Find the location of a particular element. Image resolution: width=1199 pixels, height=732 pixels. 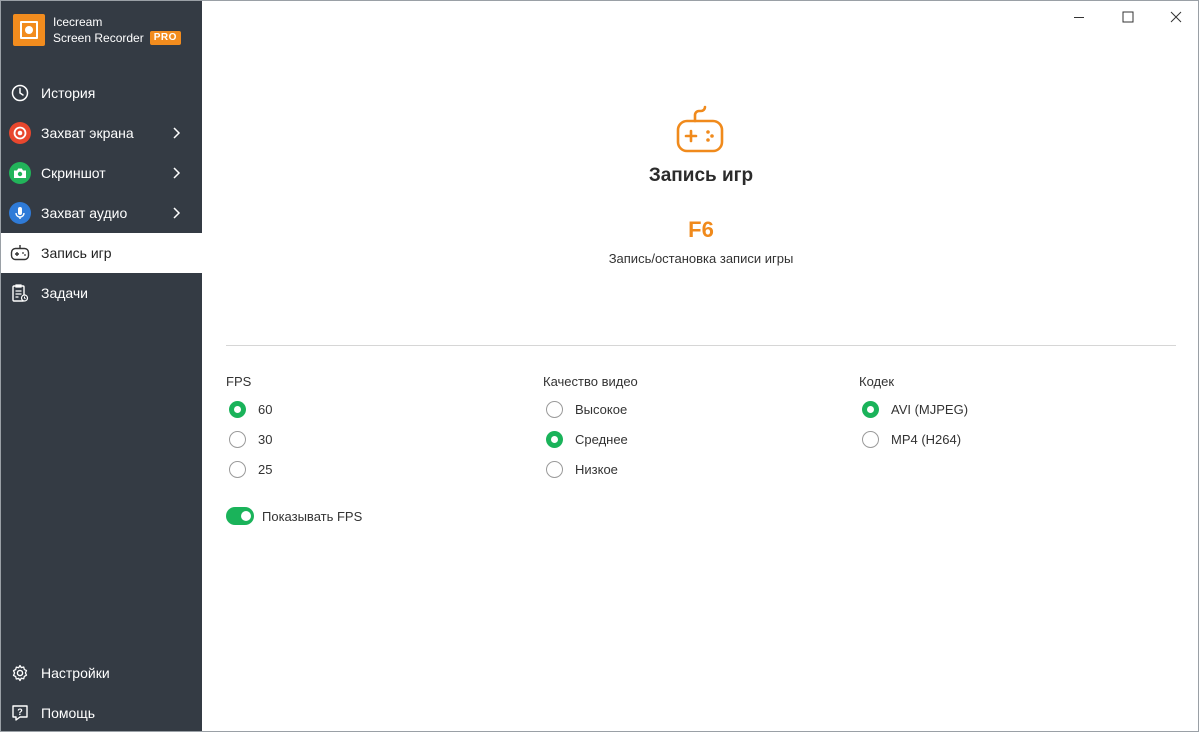

maximize-button is located at coordinates (1128, 17).